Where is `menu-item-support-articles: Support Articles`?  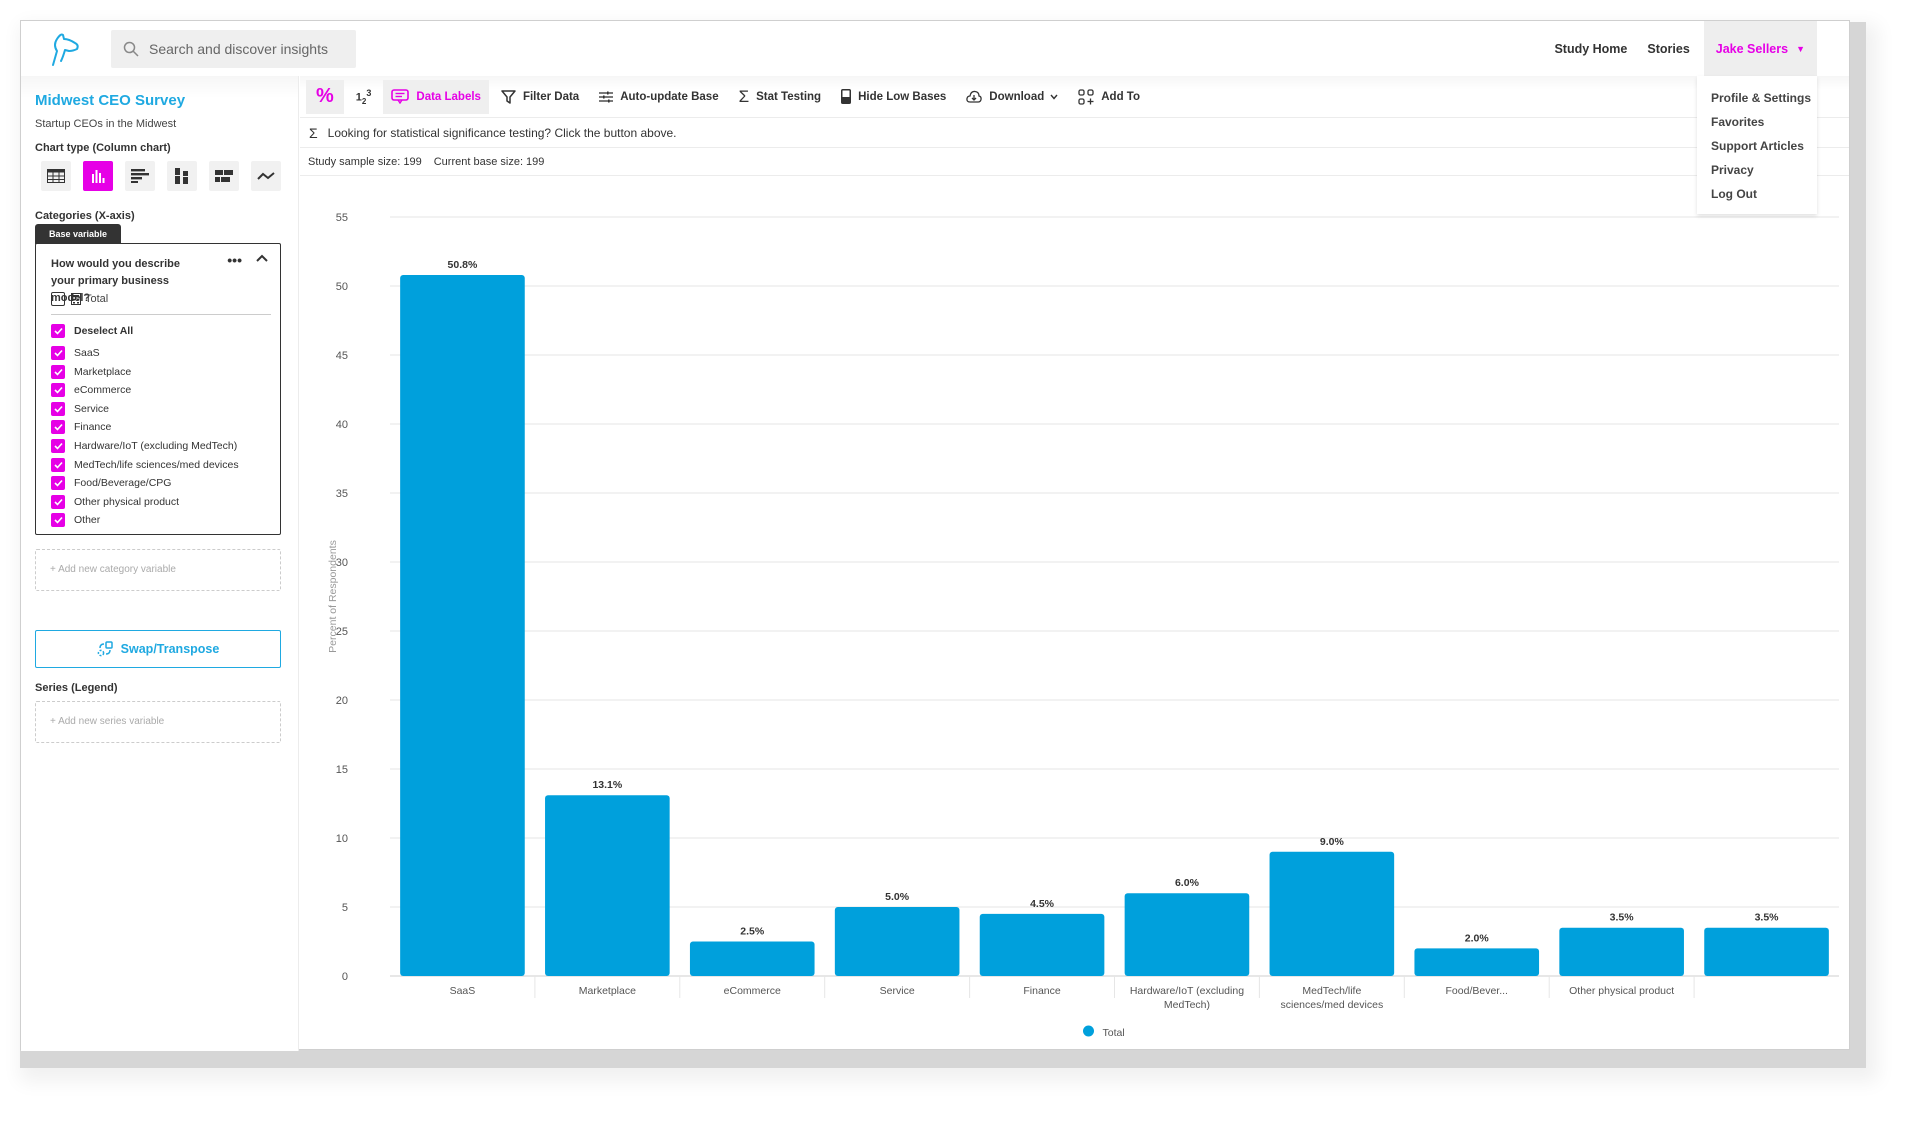
menu-item-support-articles: Support Articles is located at coordinates (1764, 146).